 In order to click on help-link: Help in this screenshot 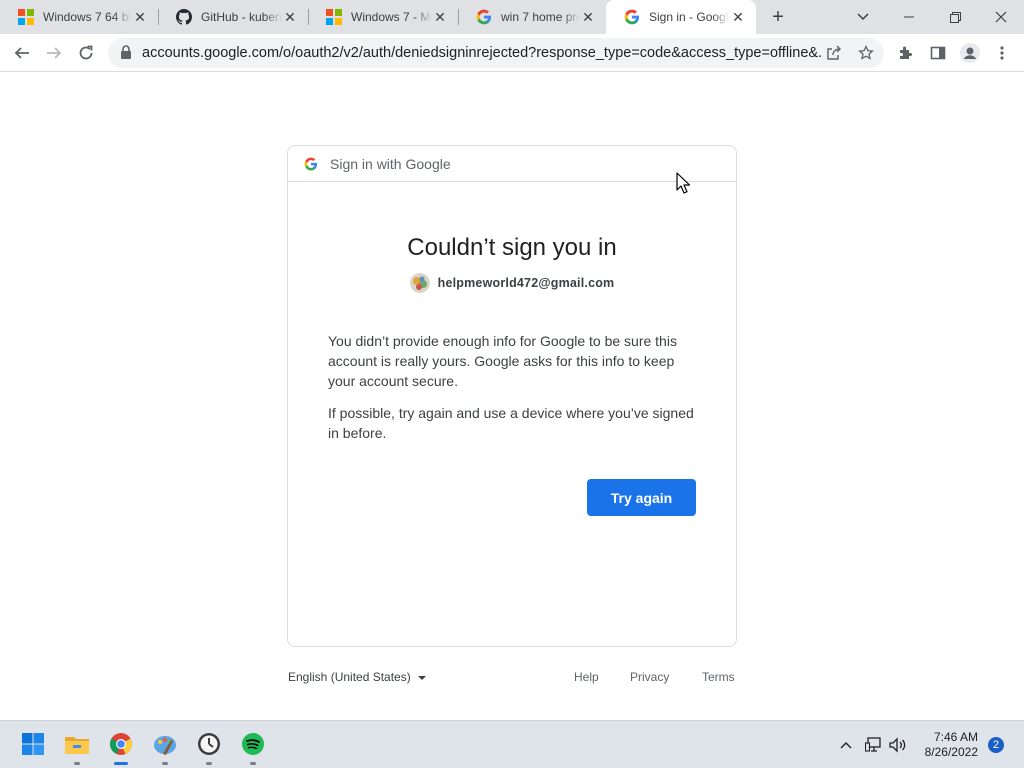, I will do `click(586, 677)`.